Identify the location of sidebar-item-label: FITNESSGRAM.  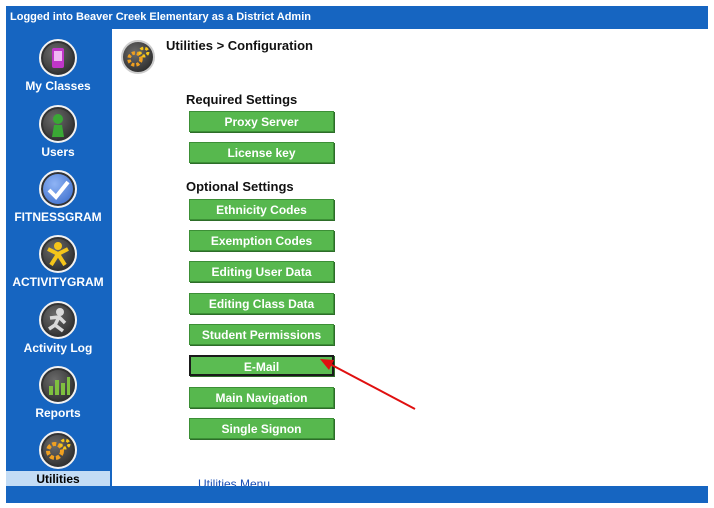
(58, 217).